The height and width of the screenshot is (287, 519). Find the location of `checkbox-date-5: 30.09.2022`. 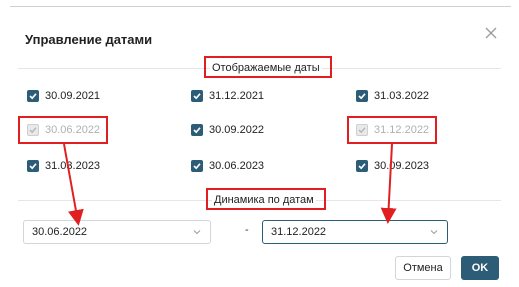

checkbox-date-5: 30.09.2022 is located at coordinates (227, 130).